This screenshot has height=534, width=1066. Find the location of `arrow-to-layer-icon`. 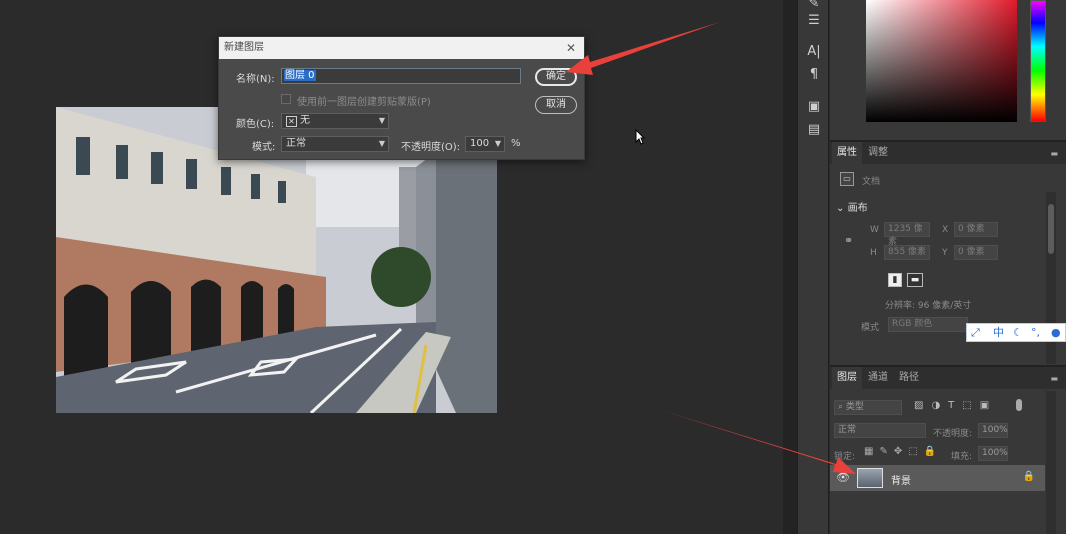

arrow-to-layer-icon is located at coordinates (758, 442).